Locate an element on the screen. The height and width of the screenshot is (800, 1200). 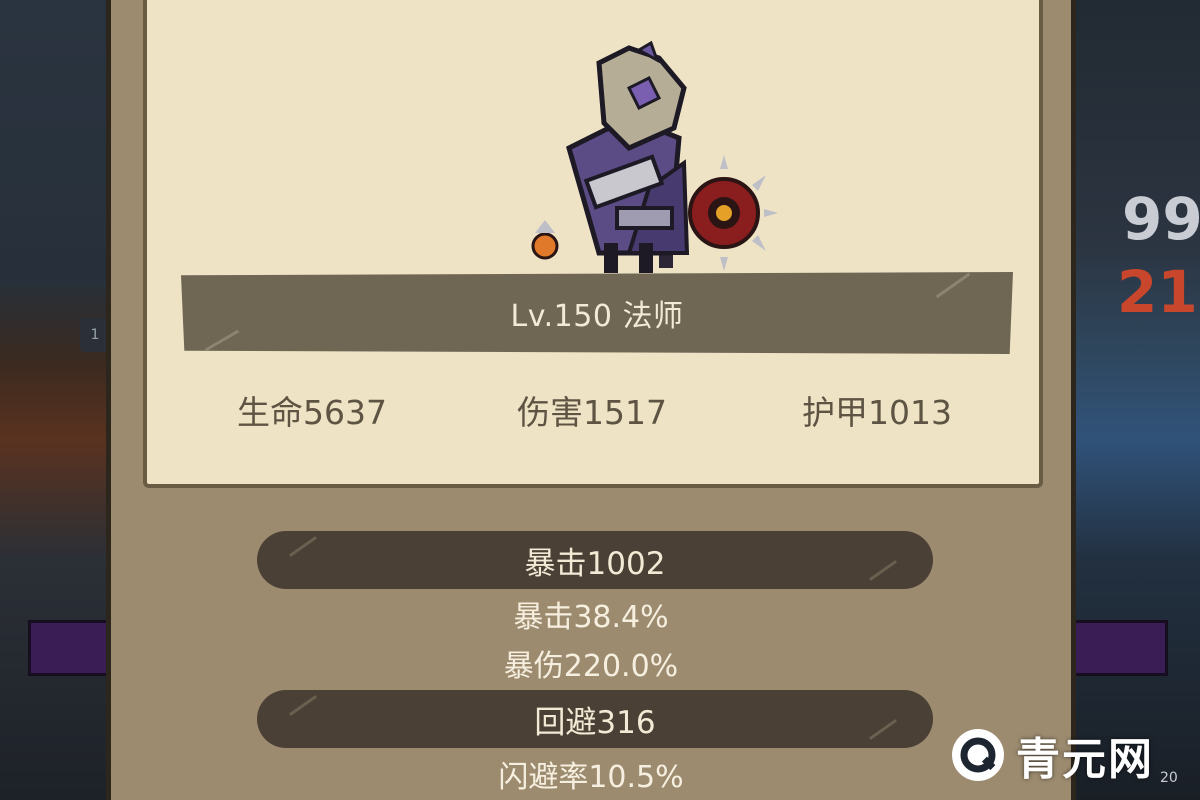
stat-hp: 生命5637 is located at coordinates (312, 412).